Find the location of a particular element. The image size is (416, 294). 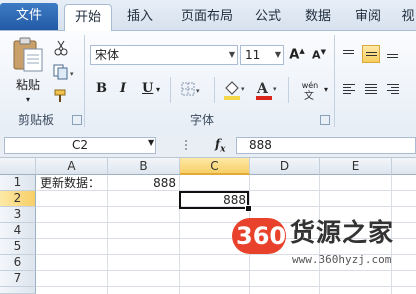

ribbon-tab-bar: 文件 开始 插入 页面布局 公式 数据 审阅 视 is located at coordinates (208, 16).